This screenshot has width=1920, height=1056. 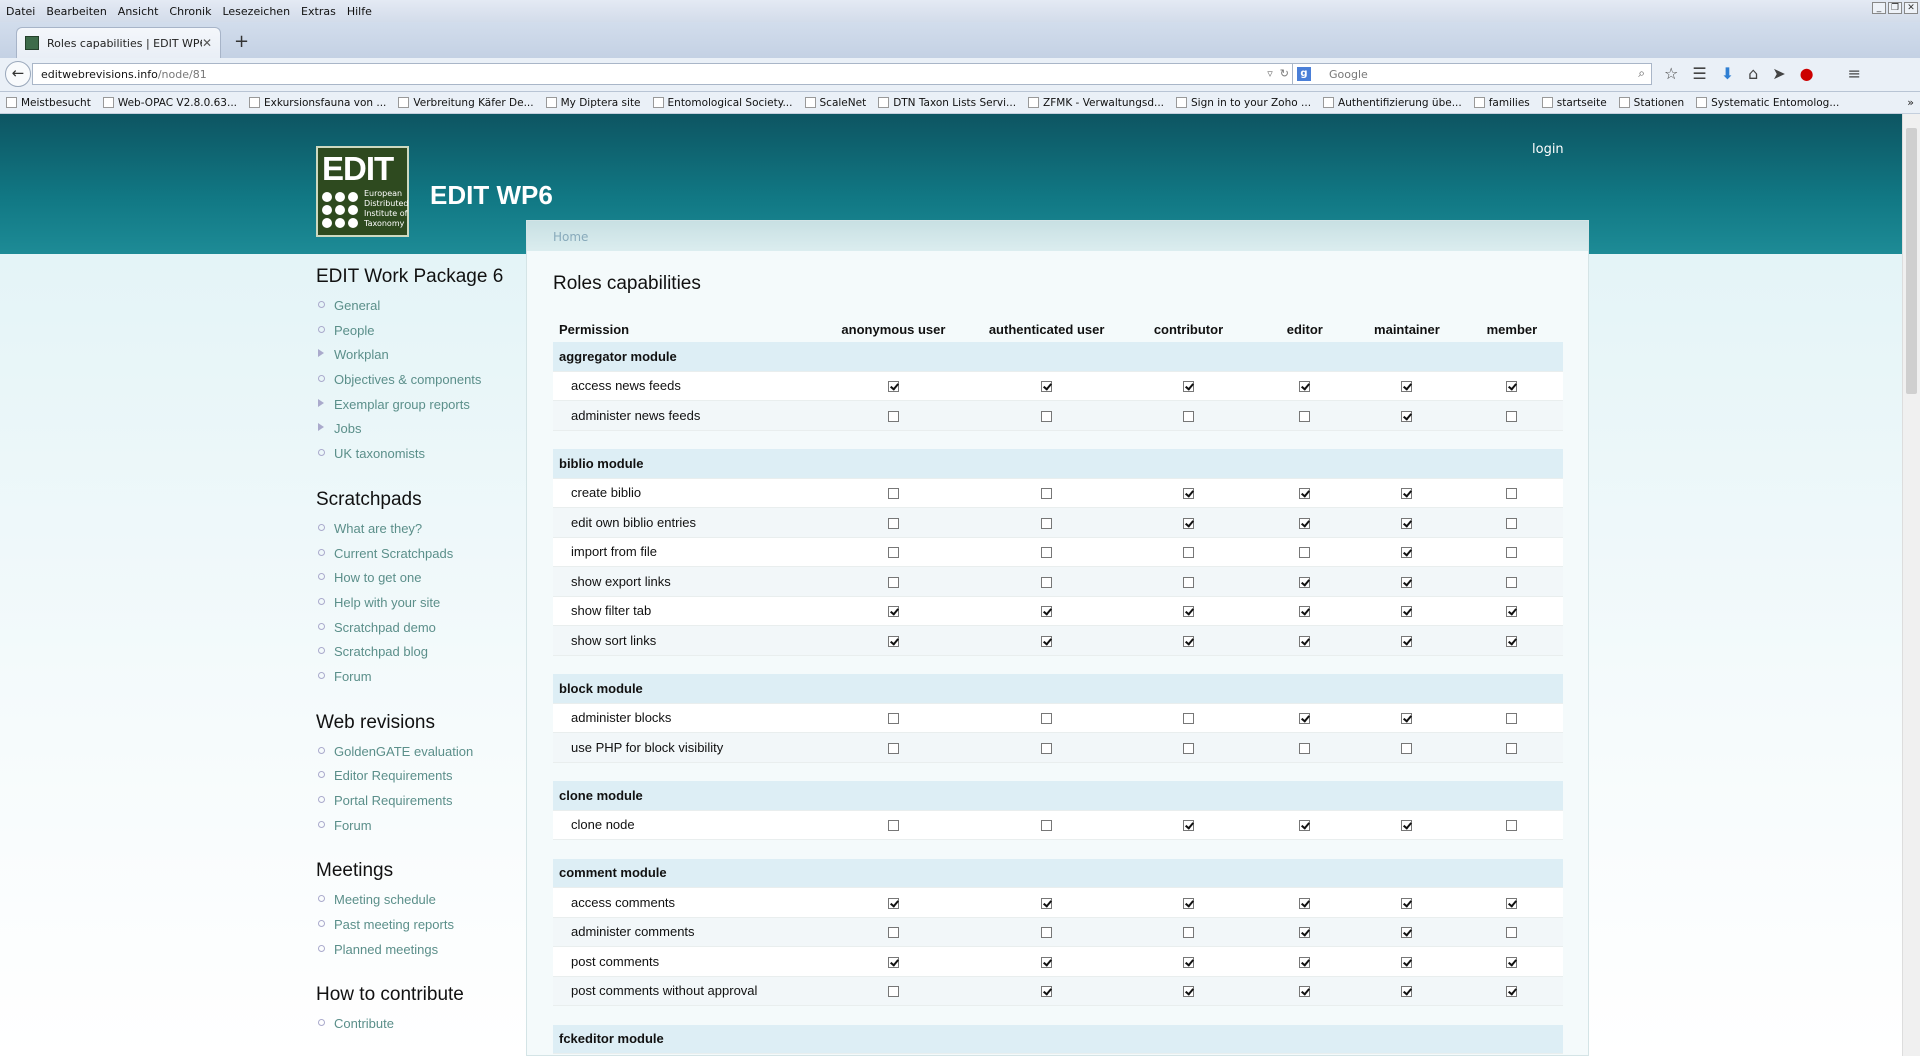 I want to click on sidebar-item: Help with your site, so click(x=416, y=607).